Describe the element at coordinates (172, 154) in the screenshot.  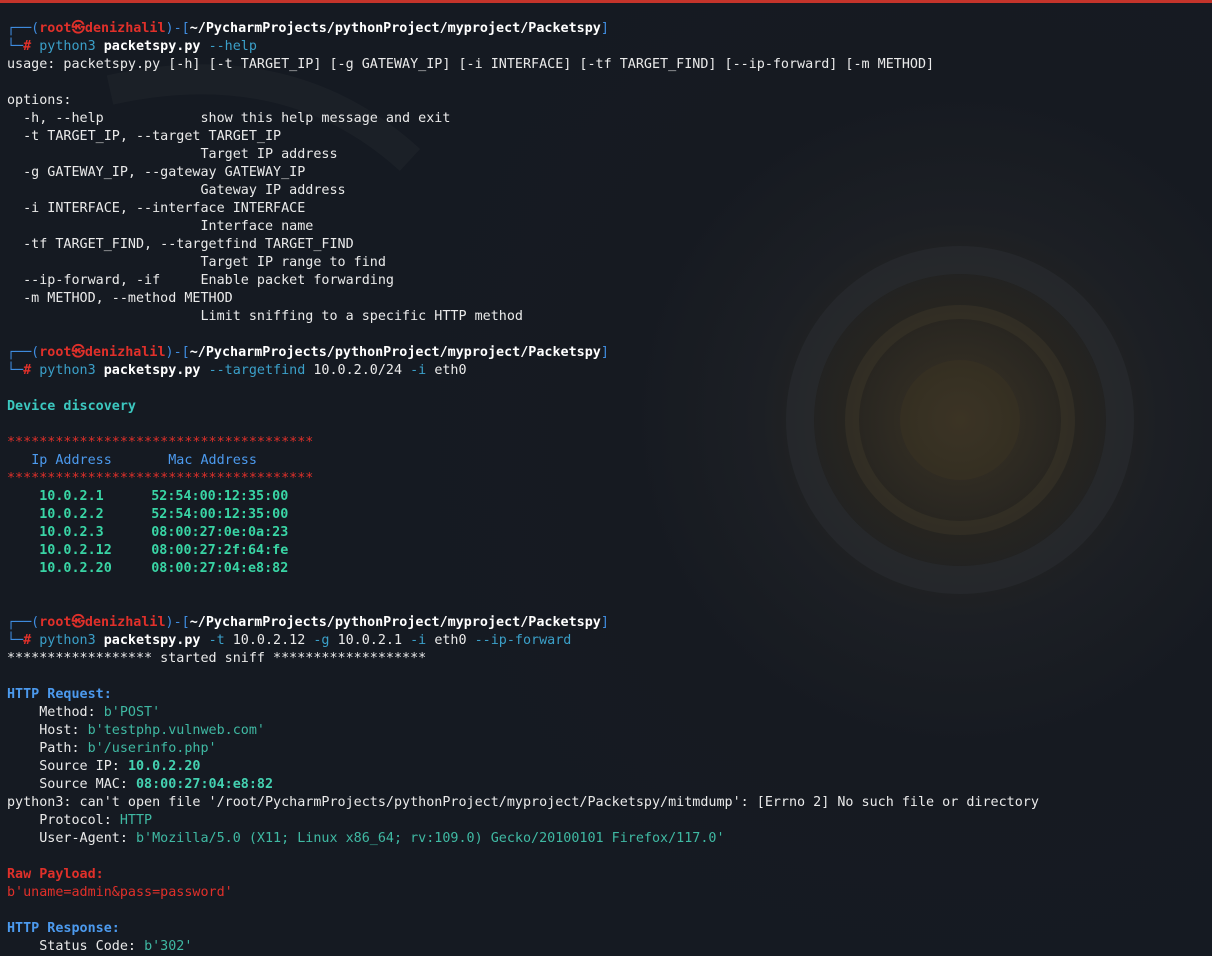
I see `option-line: Target IP address` at that location.